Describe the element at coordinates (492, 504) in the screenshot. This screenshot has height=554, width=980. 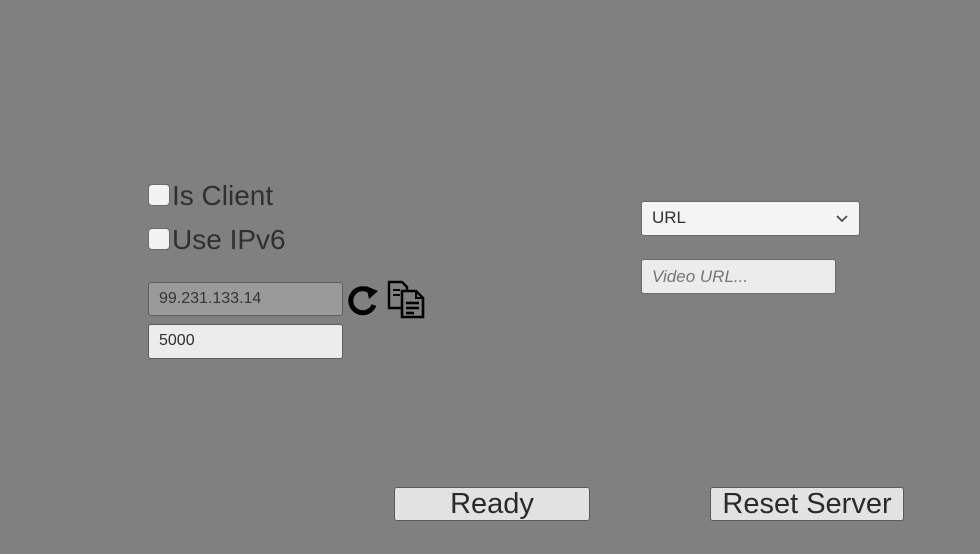
I see `ready-button: Ready` at that location.